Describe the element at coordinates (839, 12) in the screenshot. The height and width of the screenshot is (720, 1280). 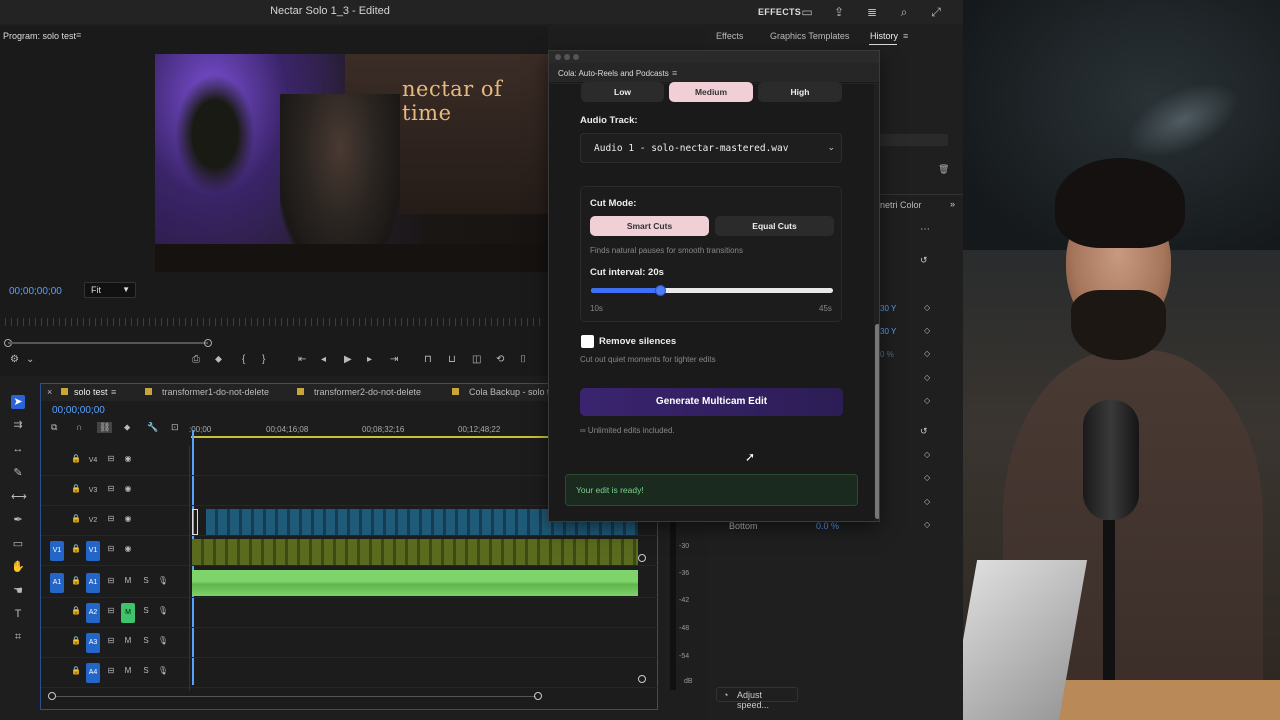
I see `share-icon: ⇪` at that location.